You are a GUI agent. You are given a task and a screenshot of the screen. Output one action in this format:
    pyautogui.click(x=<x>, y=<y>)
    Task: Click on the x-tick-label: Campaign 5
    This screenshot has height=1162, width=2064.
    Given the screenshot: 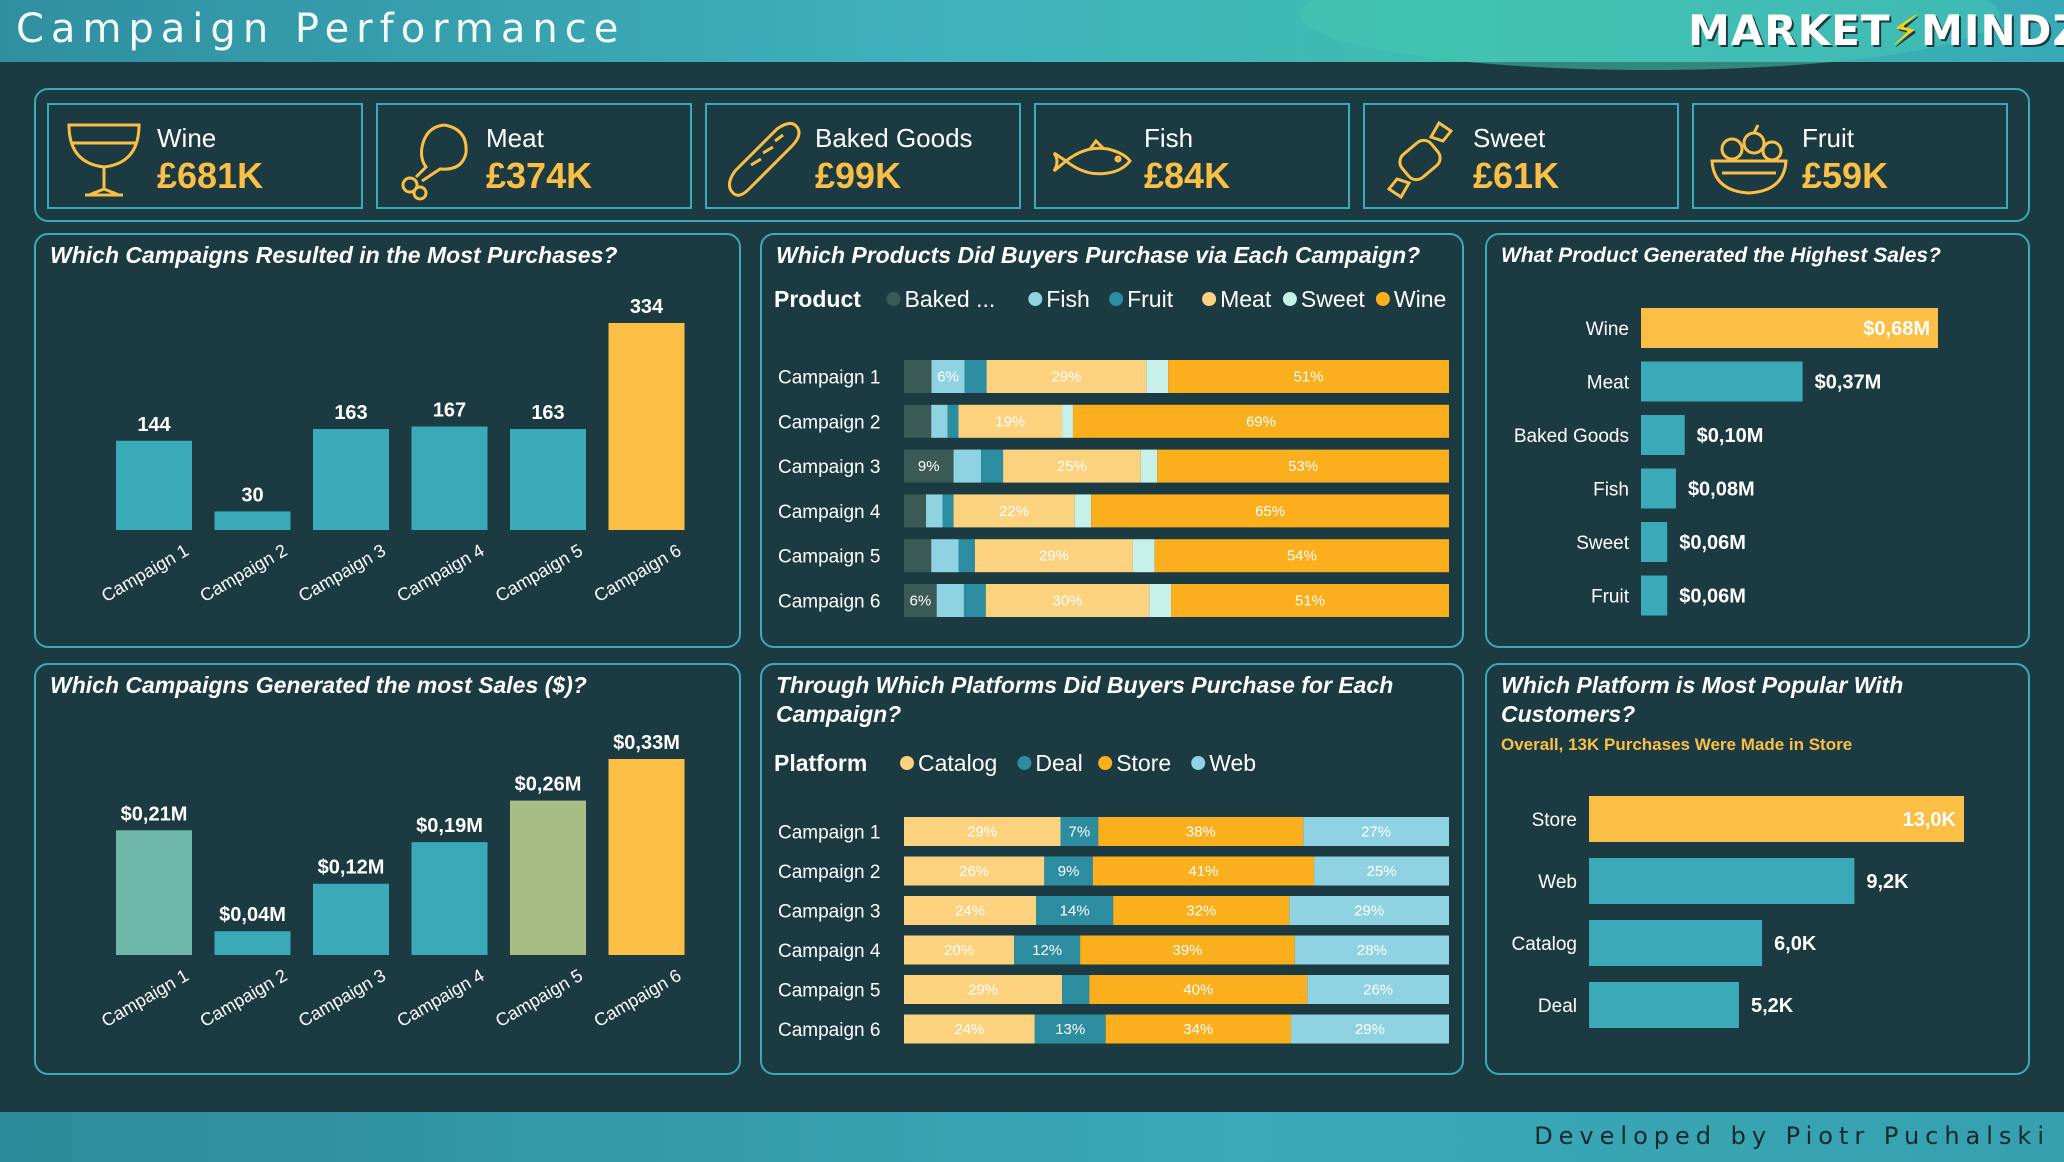 What is the action you would take?
    pyautogui.click(x=539, y=998)
    